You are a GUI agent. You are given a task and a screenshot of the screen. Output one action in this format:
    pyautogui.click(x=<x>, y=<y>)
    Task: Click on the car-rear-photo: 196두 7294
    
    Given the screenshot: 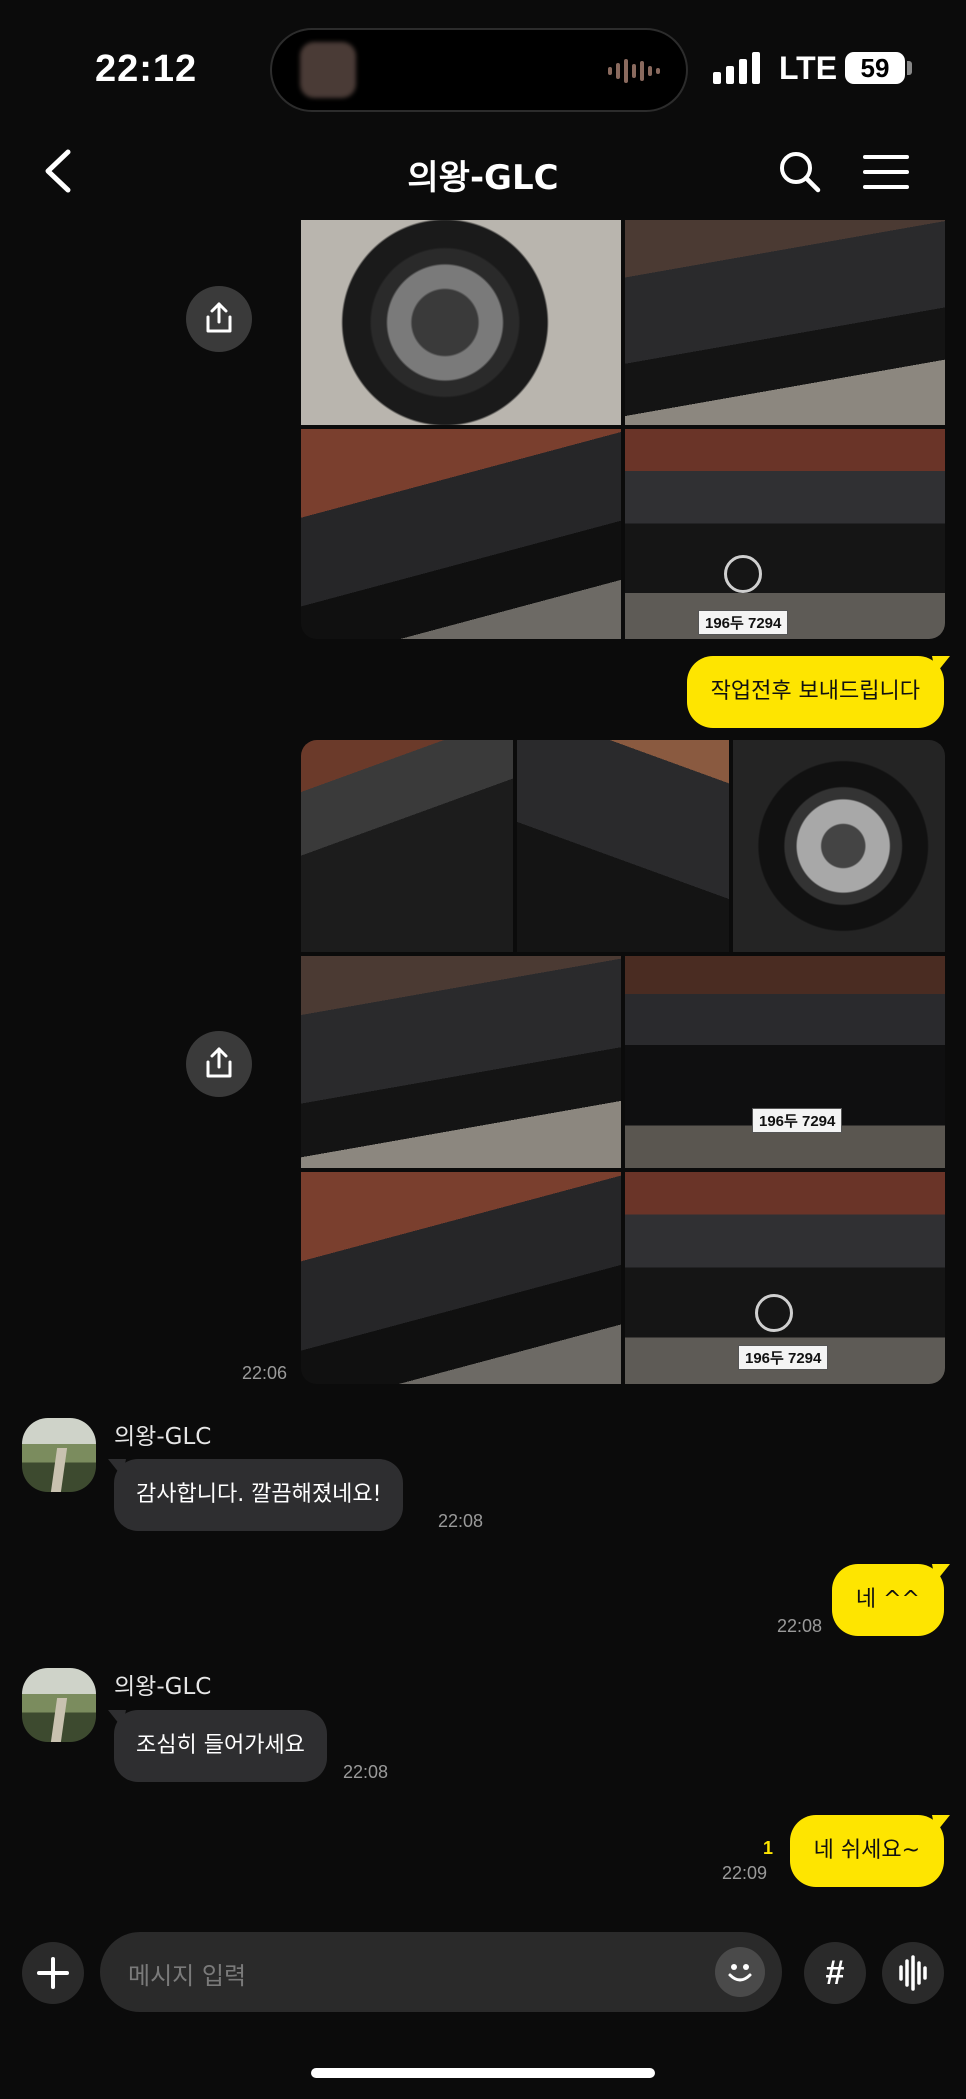 What is the action you would take?
    pyautogui.click(x=785, y=1062)
    